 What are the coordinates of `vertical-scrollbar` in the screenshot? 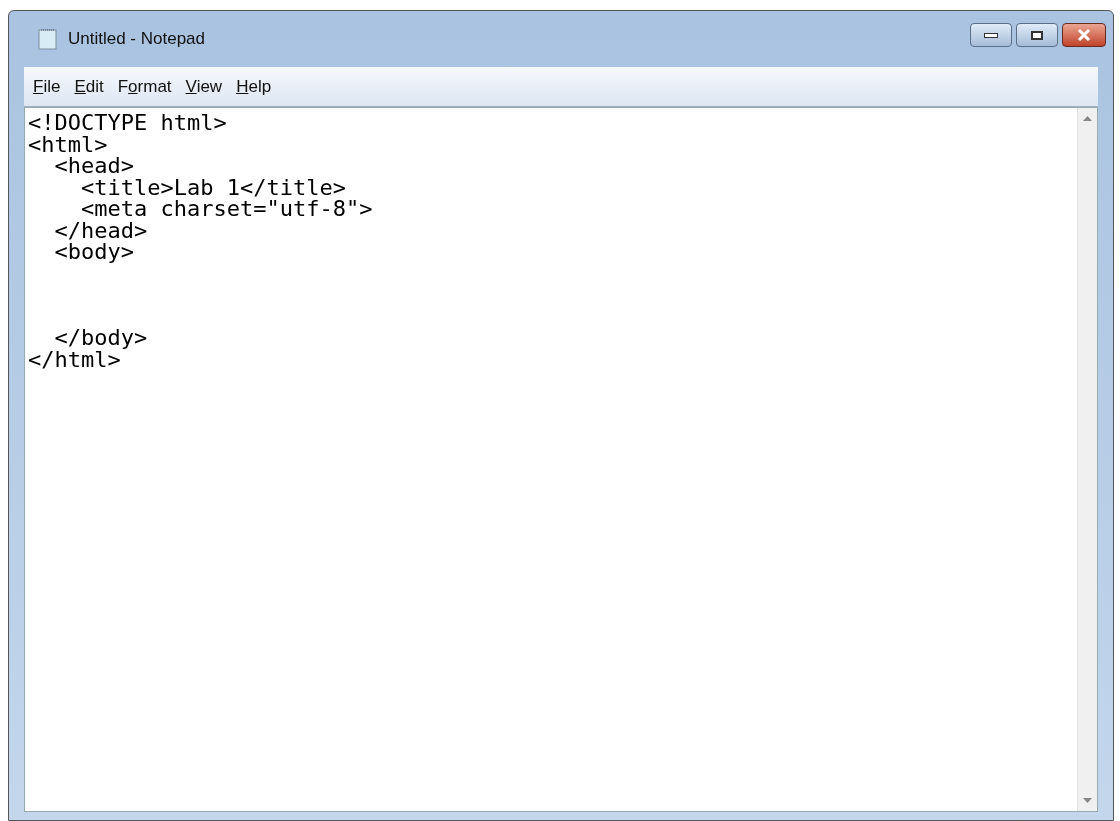 It's located at (1087, 459).